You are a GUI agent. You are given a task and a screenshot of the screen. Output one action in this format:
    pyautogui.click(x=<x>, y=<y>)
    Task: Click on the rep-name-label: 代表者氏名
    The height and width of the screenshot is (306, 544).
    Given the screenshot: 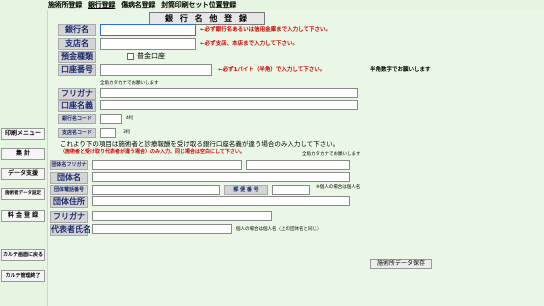 What is the action you would take?
    pyautogui.click(x=70, y=230)
    